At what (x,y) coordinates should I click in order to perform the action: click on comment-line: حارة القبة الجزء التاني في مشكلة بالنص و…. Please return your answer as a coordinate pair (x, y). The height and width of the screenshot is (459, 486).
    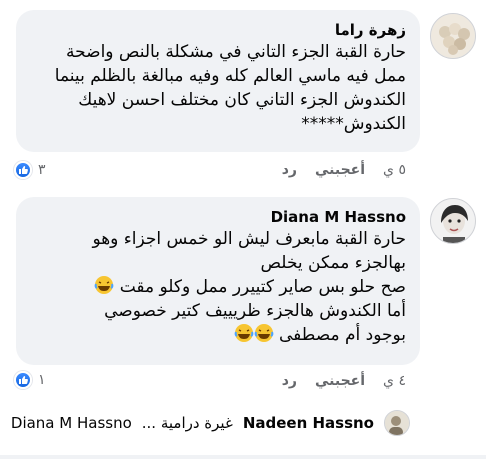
    Looking at the image, I should click on (236, 52).